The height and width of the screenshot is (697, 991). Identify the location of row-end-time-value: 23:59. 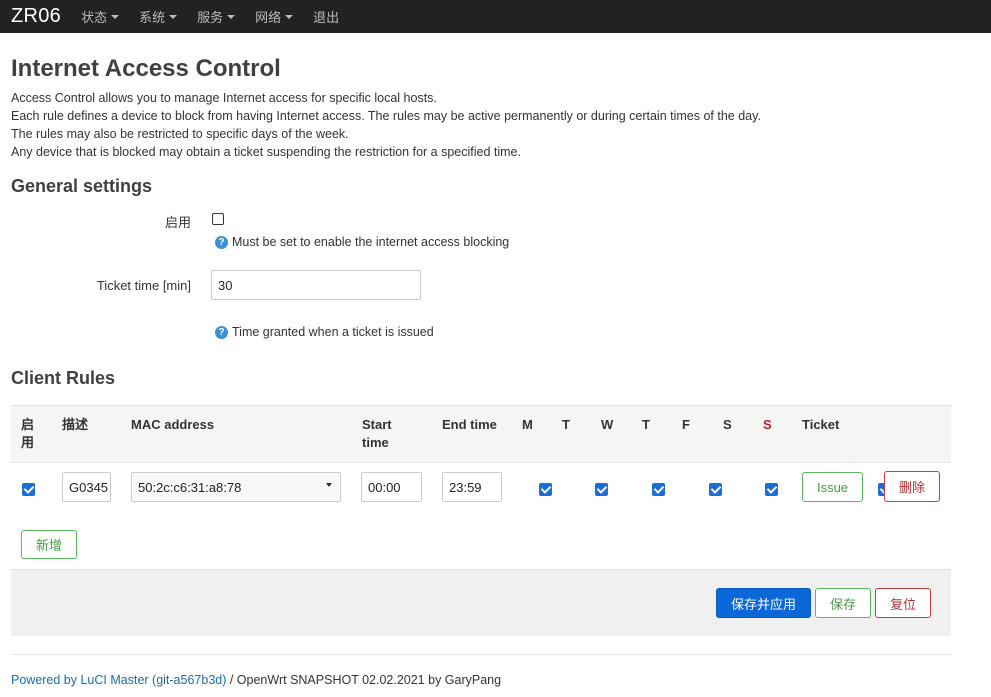
(465, 487).